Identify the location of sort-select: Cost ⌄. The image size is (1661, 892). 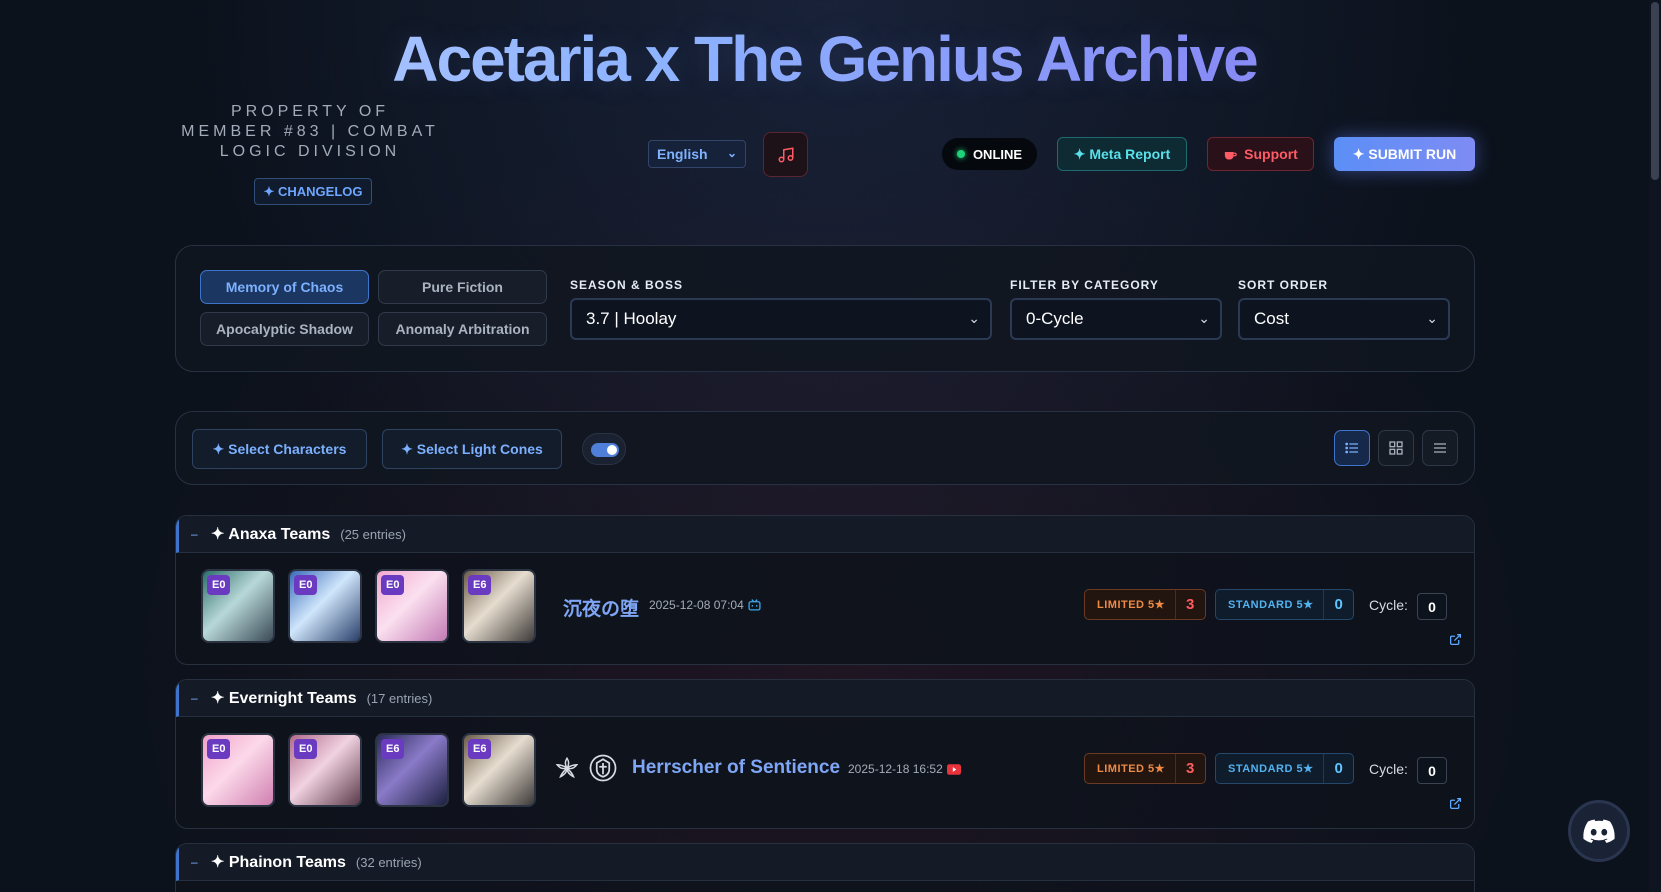
(1344, 319).